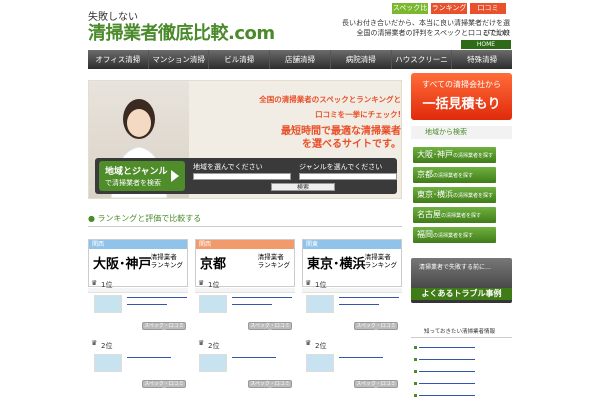 Image resolution: width=600 pixels, height=400 pixels. I want to click on area-button-fukuoka: 福岡の清掃業者を探す, so click(454, 235).